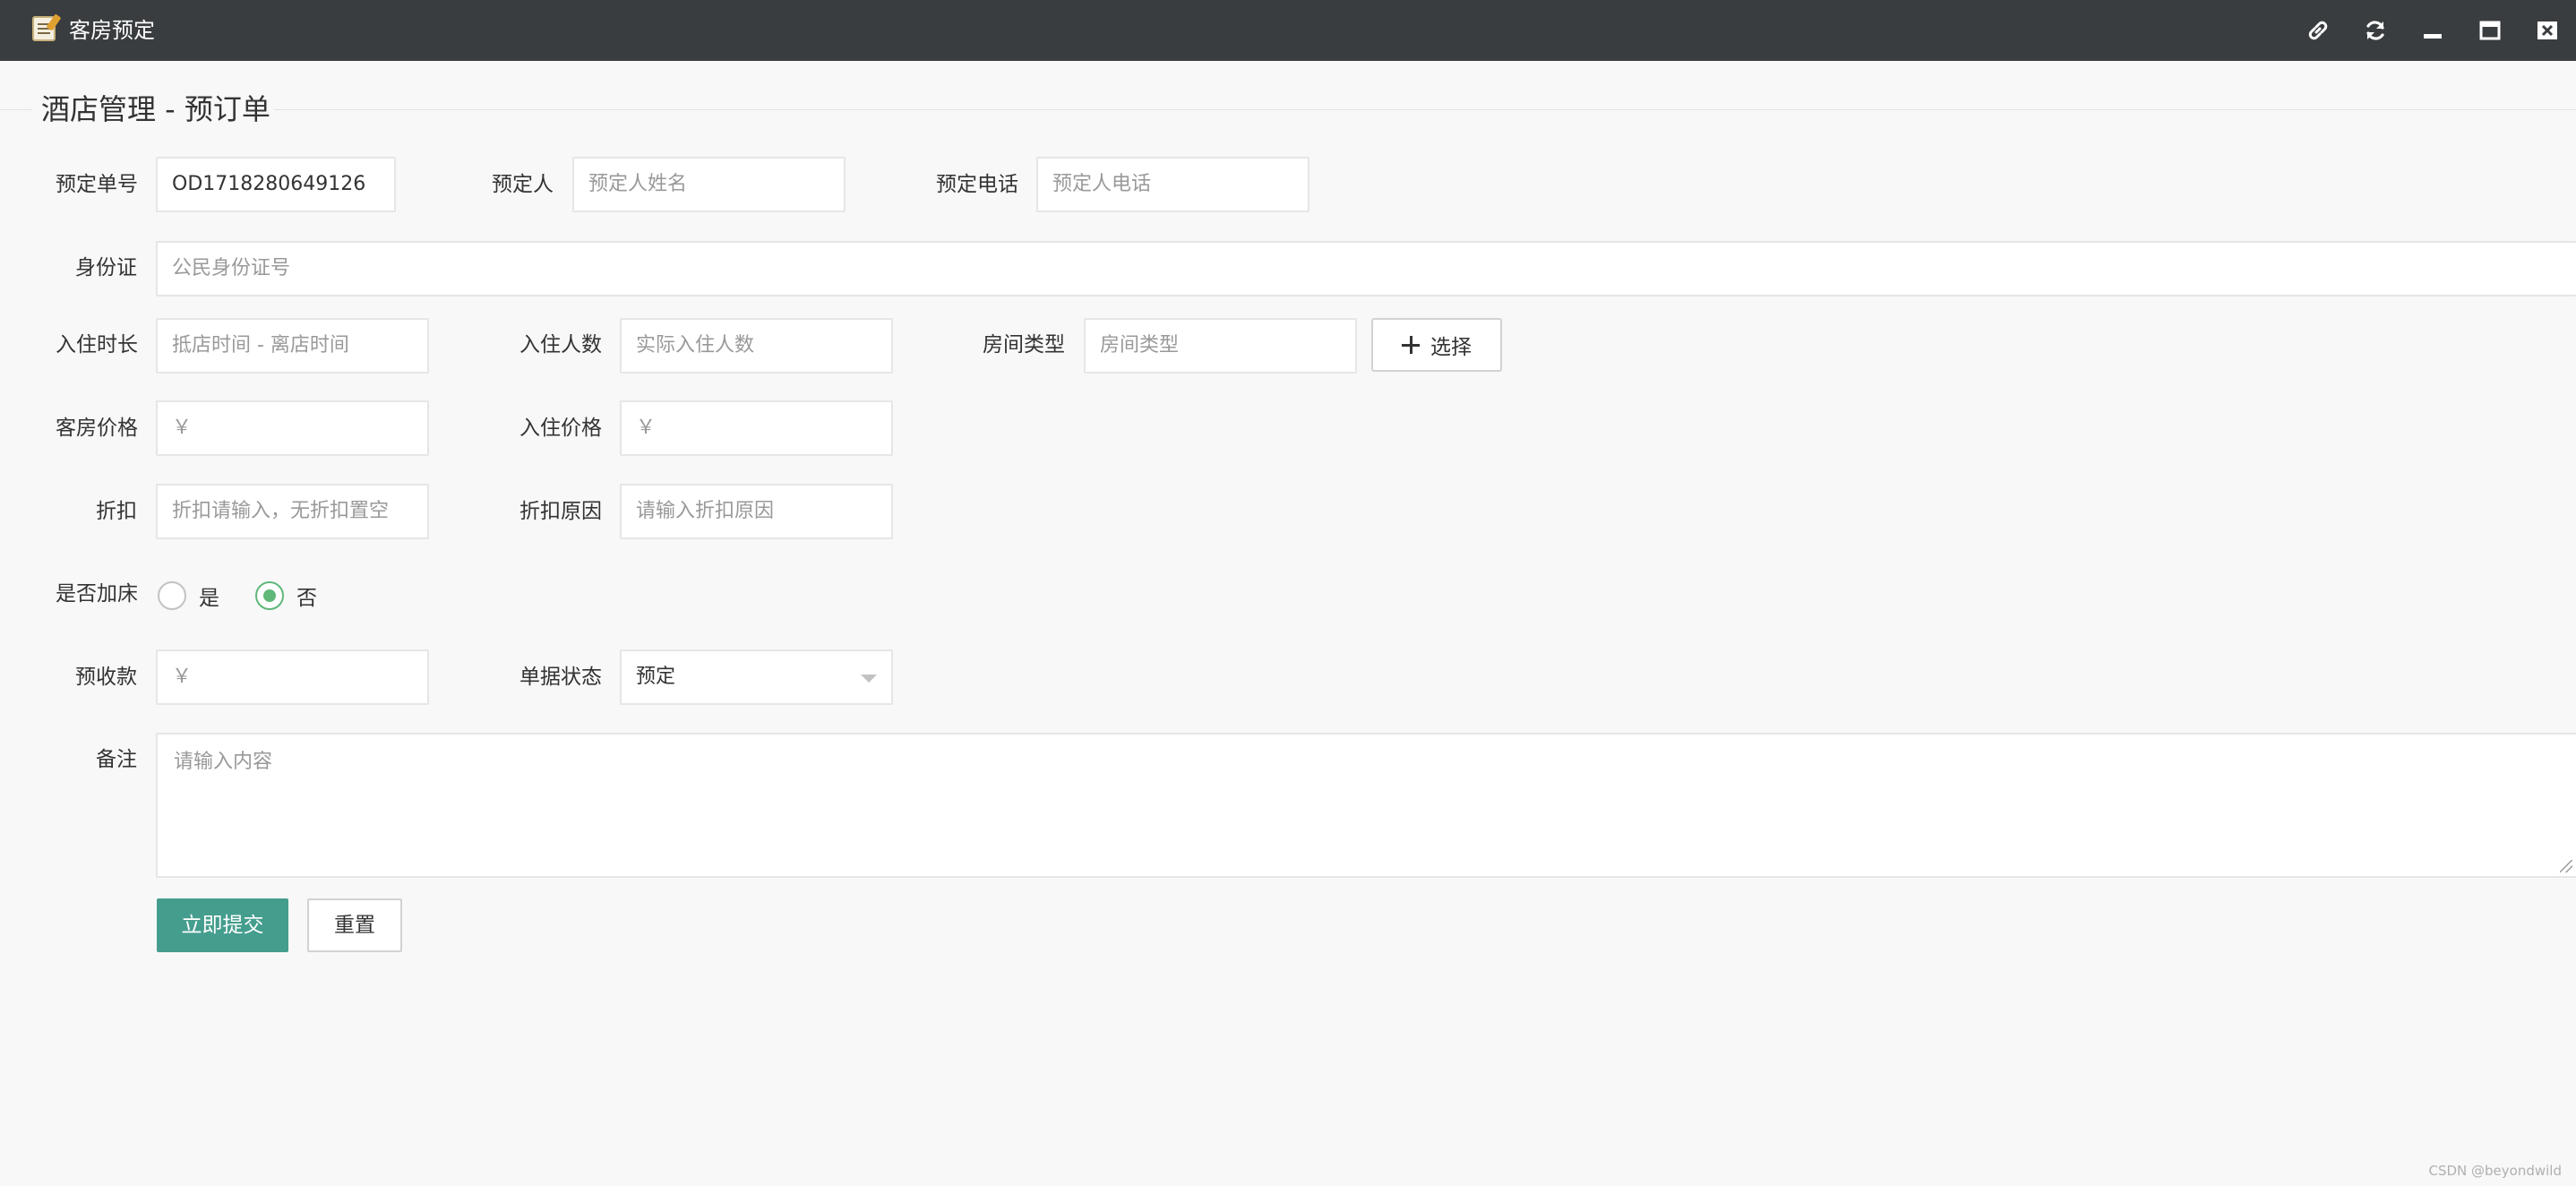 Image resolution: width=2576 pixels, height=1186 pixels. Describe the element at coordinates (116, 759) in the screenshot. I see `remark-label: 备注` at that location.